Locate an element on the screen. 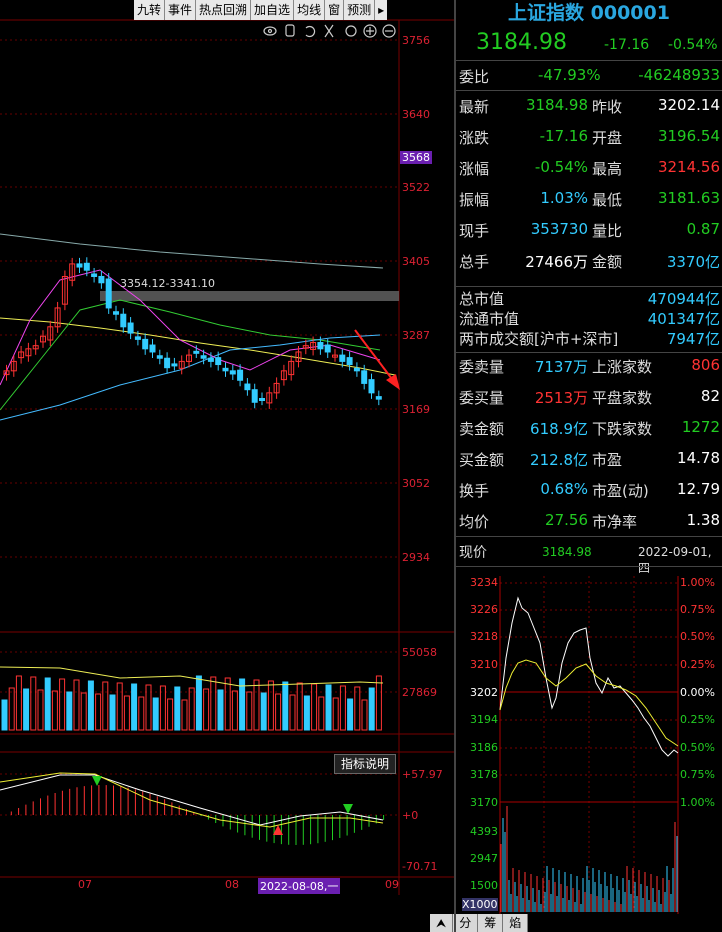  rows2-value-2: 1272 is located at coordinates (700, 427).